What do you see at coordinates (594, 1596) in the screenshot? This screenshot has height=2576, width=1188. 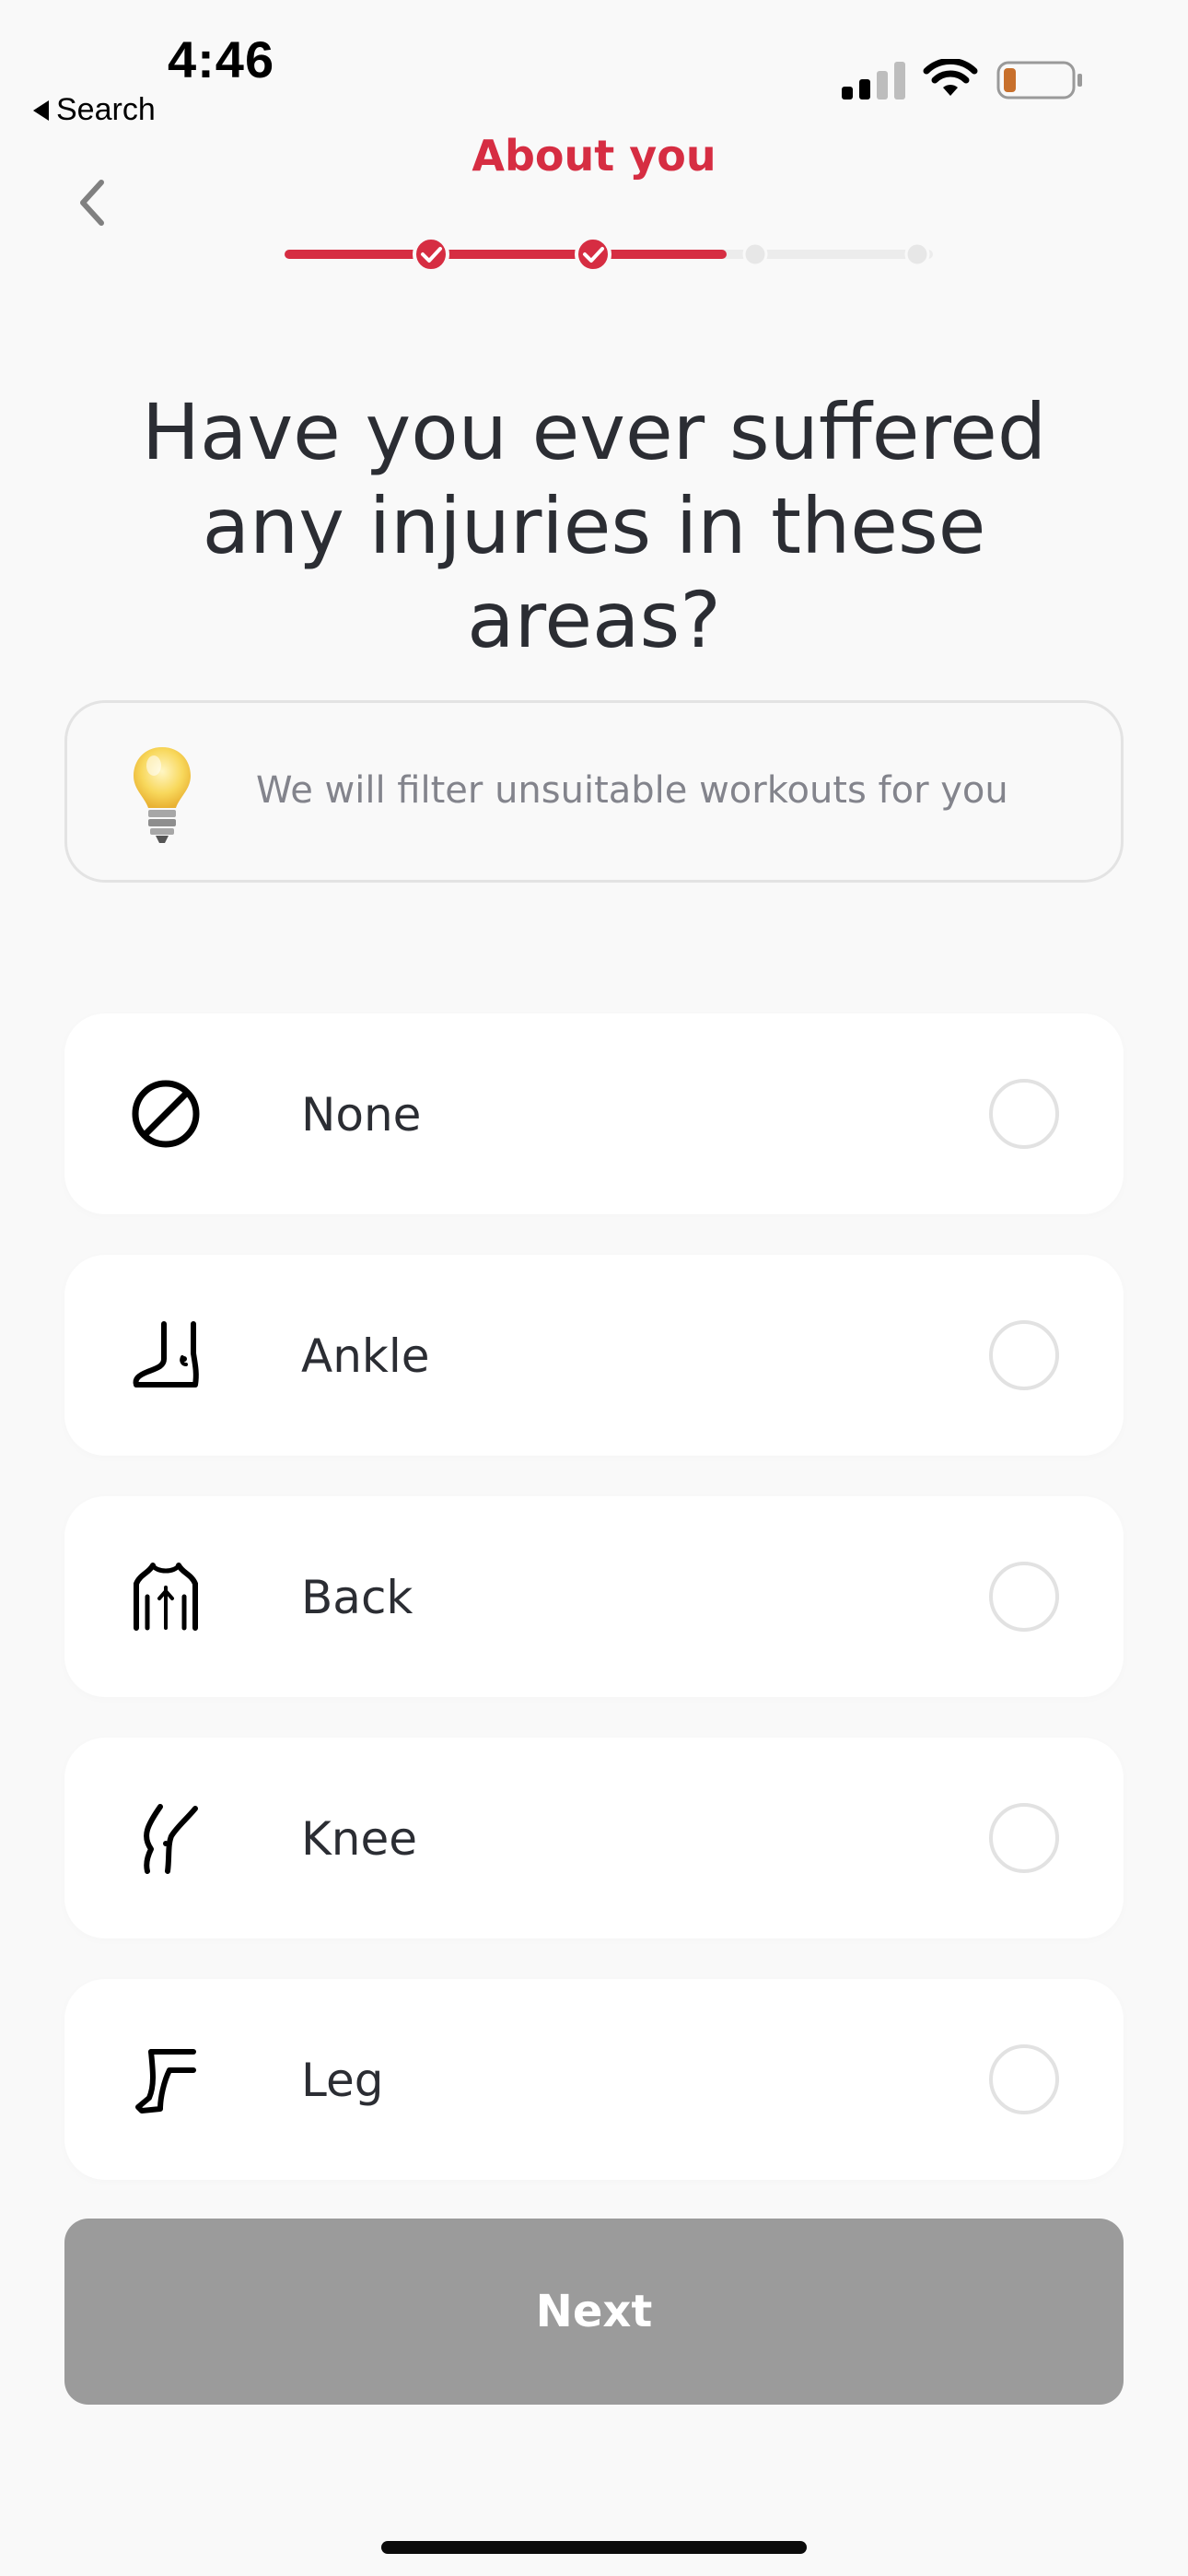 I see `option-back: Back` at bounding box center [594, 1596].